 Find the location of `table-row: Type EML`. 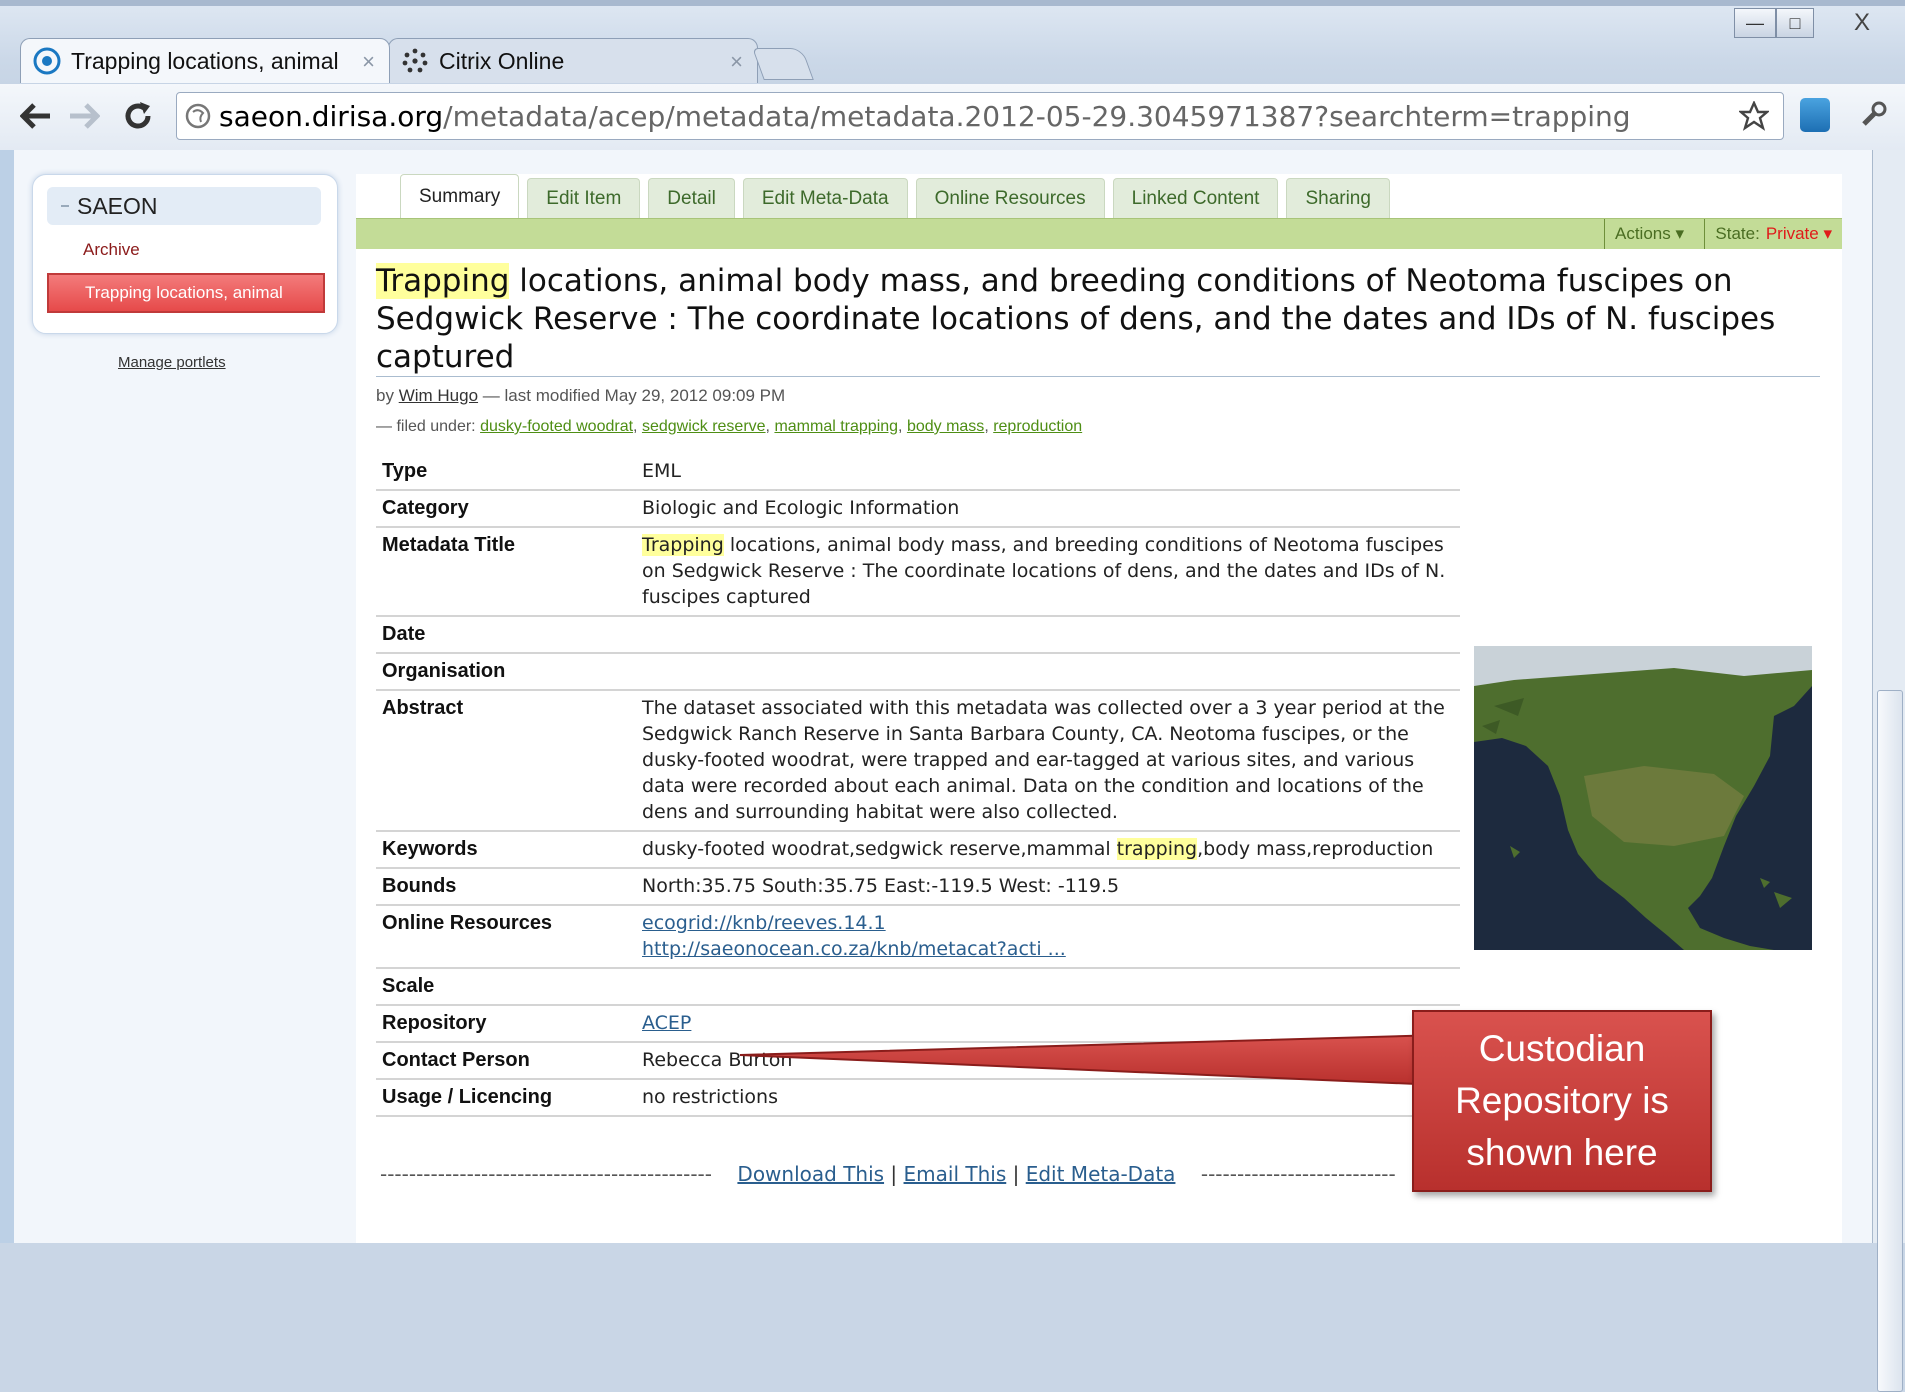

table-row: Type EML is located at coordinates (918, 472).